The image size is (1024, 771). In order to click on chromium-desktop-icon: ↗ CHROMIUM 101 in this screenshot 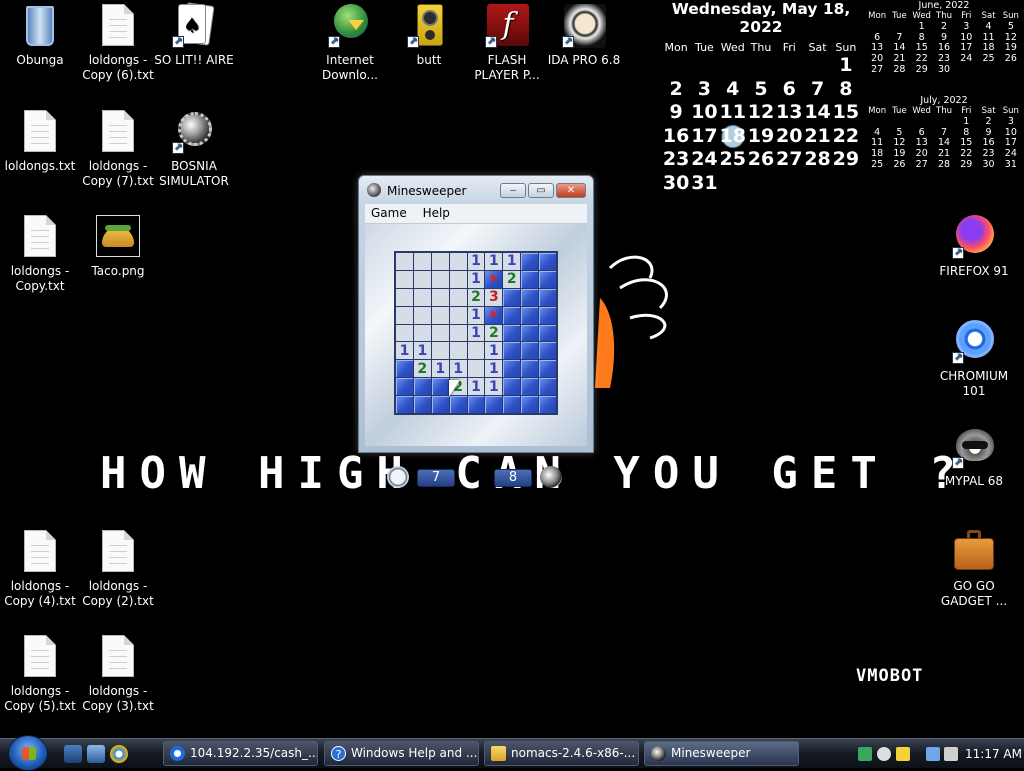, I will do `click(974, 358)`.